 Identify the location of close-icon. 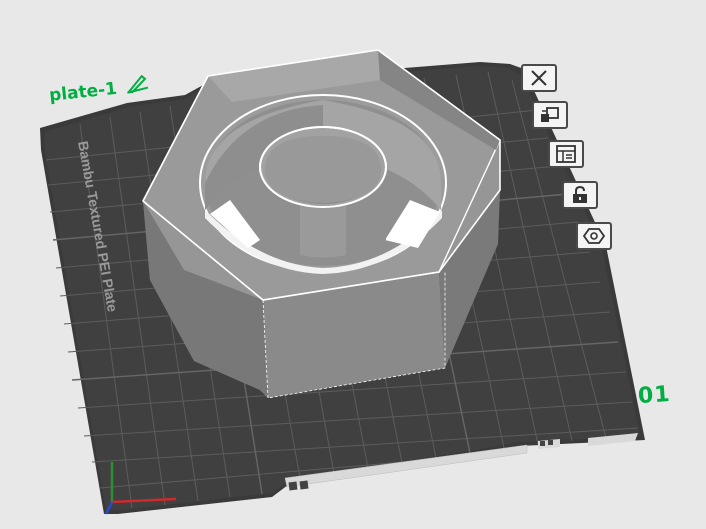
(539, 78).